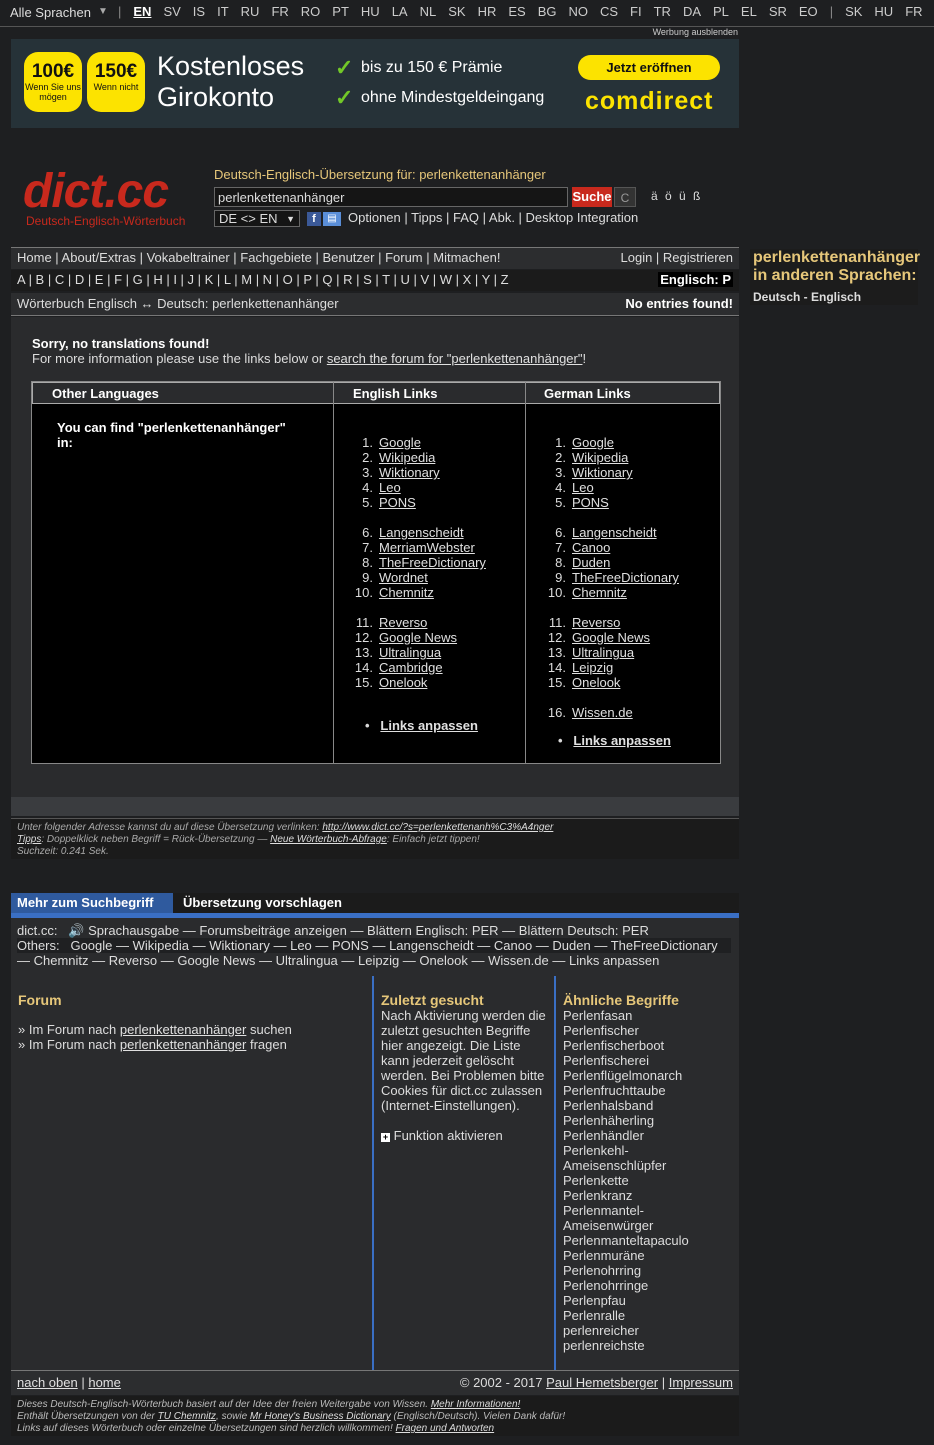  What do you see at coordinates (391, 197) in the screenshot?
I see `search-input` at bounding box center [391, 197].